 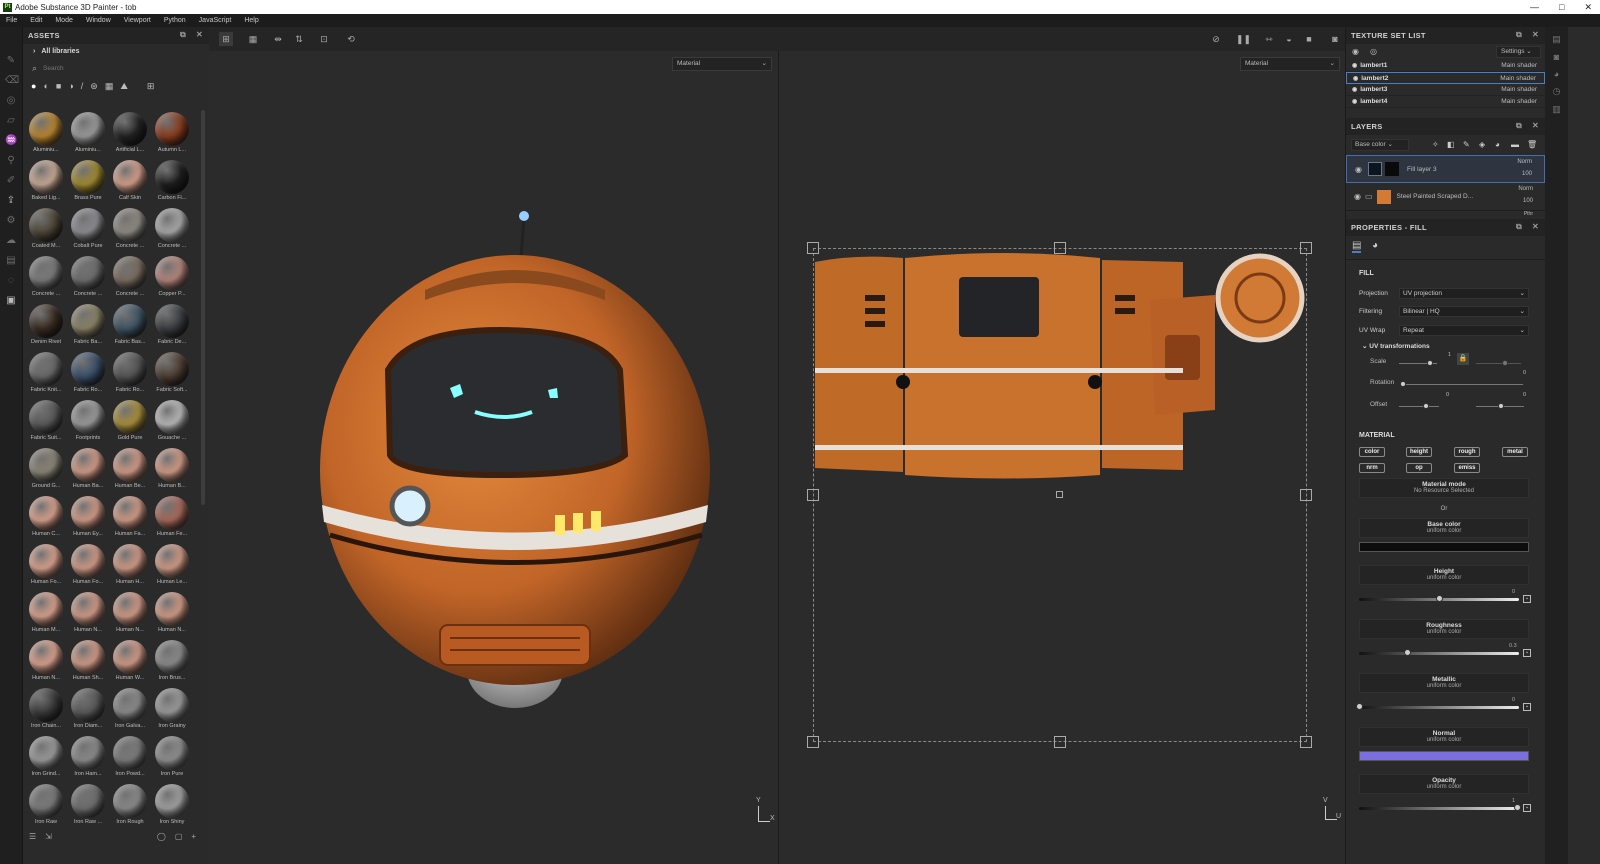 I want to click on add-paint-layer-icon: ✎, so click(x=1466, y=144).